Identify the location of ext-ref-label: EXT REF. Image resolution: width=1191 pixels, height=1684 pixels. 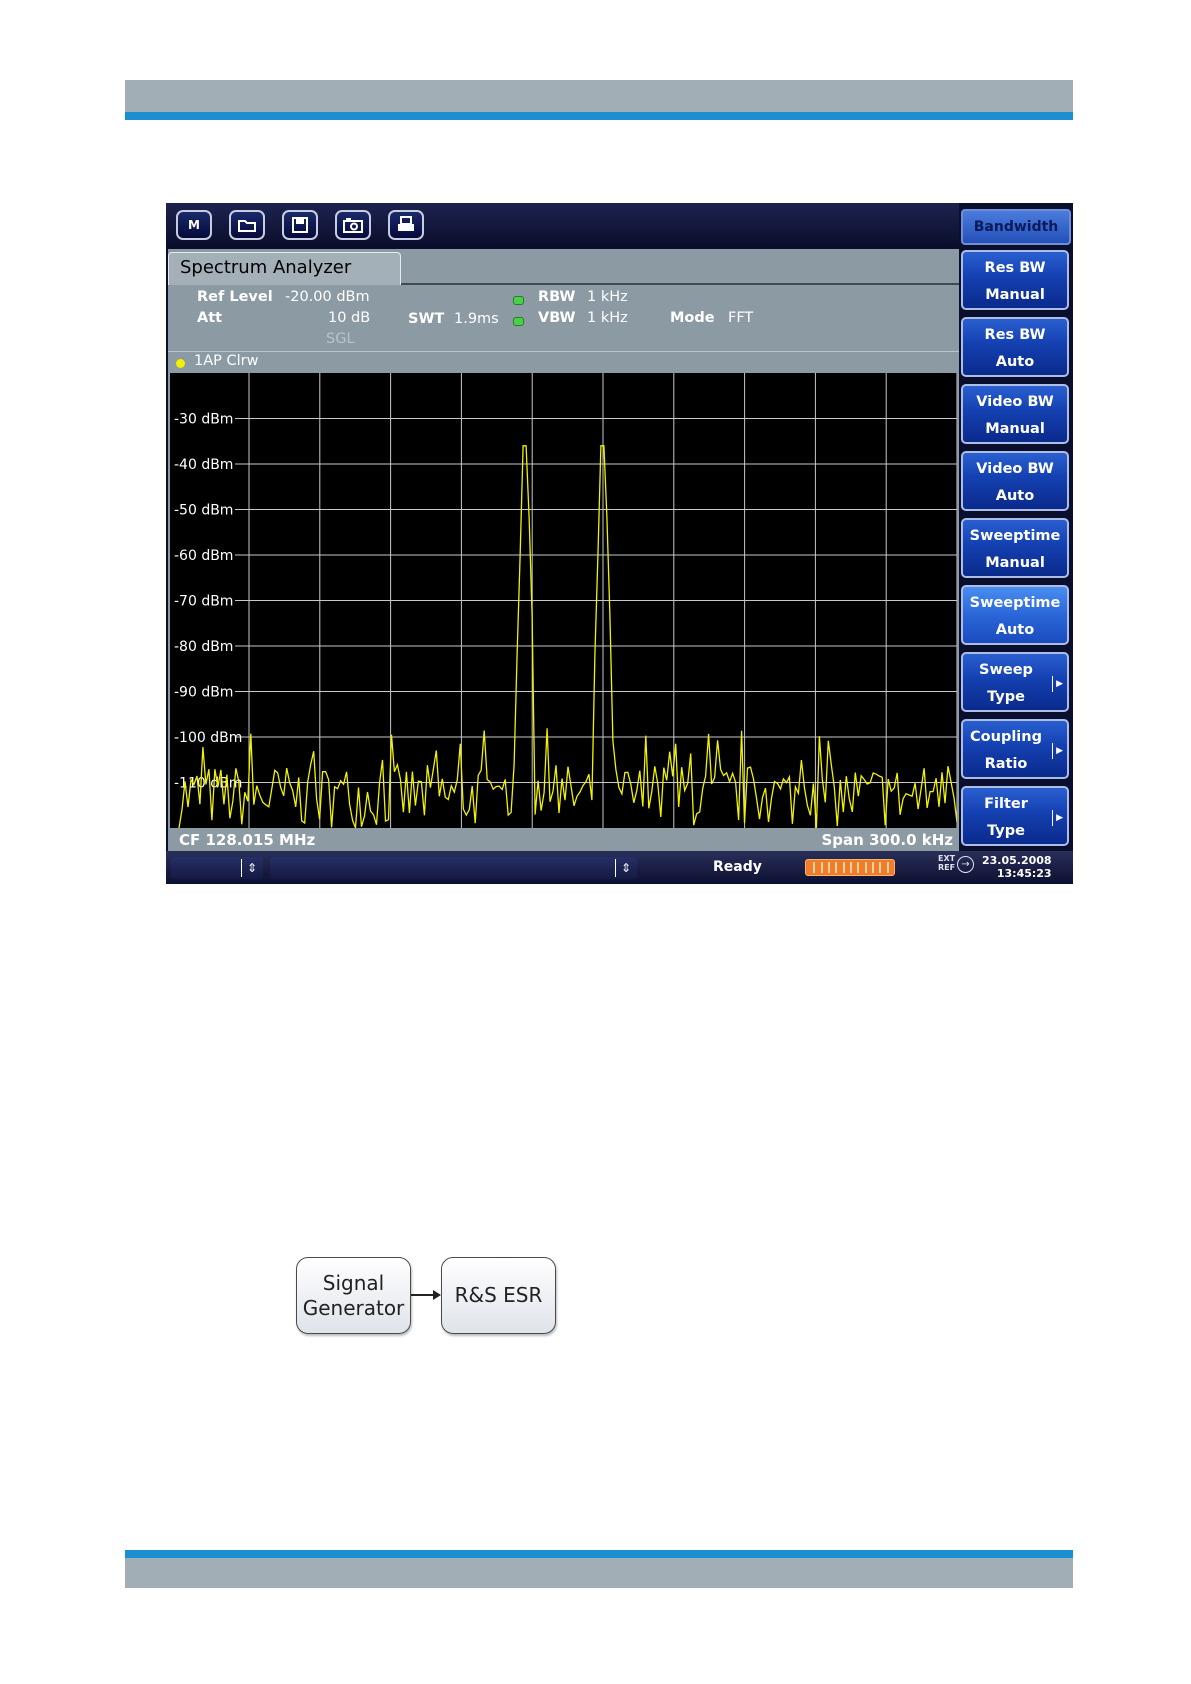
(946, 863).